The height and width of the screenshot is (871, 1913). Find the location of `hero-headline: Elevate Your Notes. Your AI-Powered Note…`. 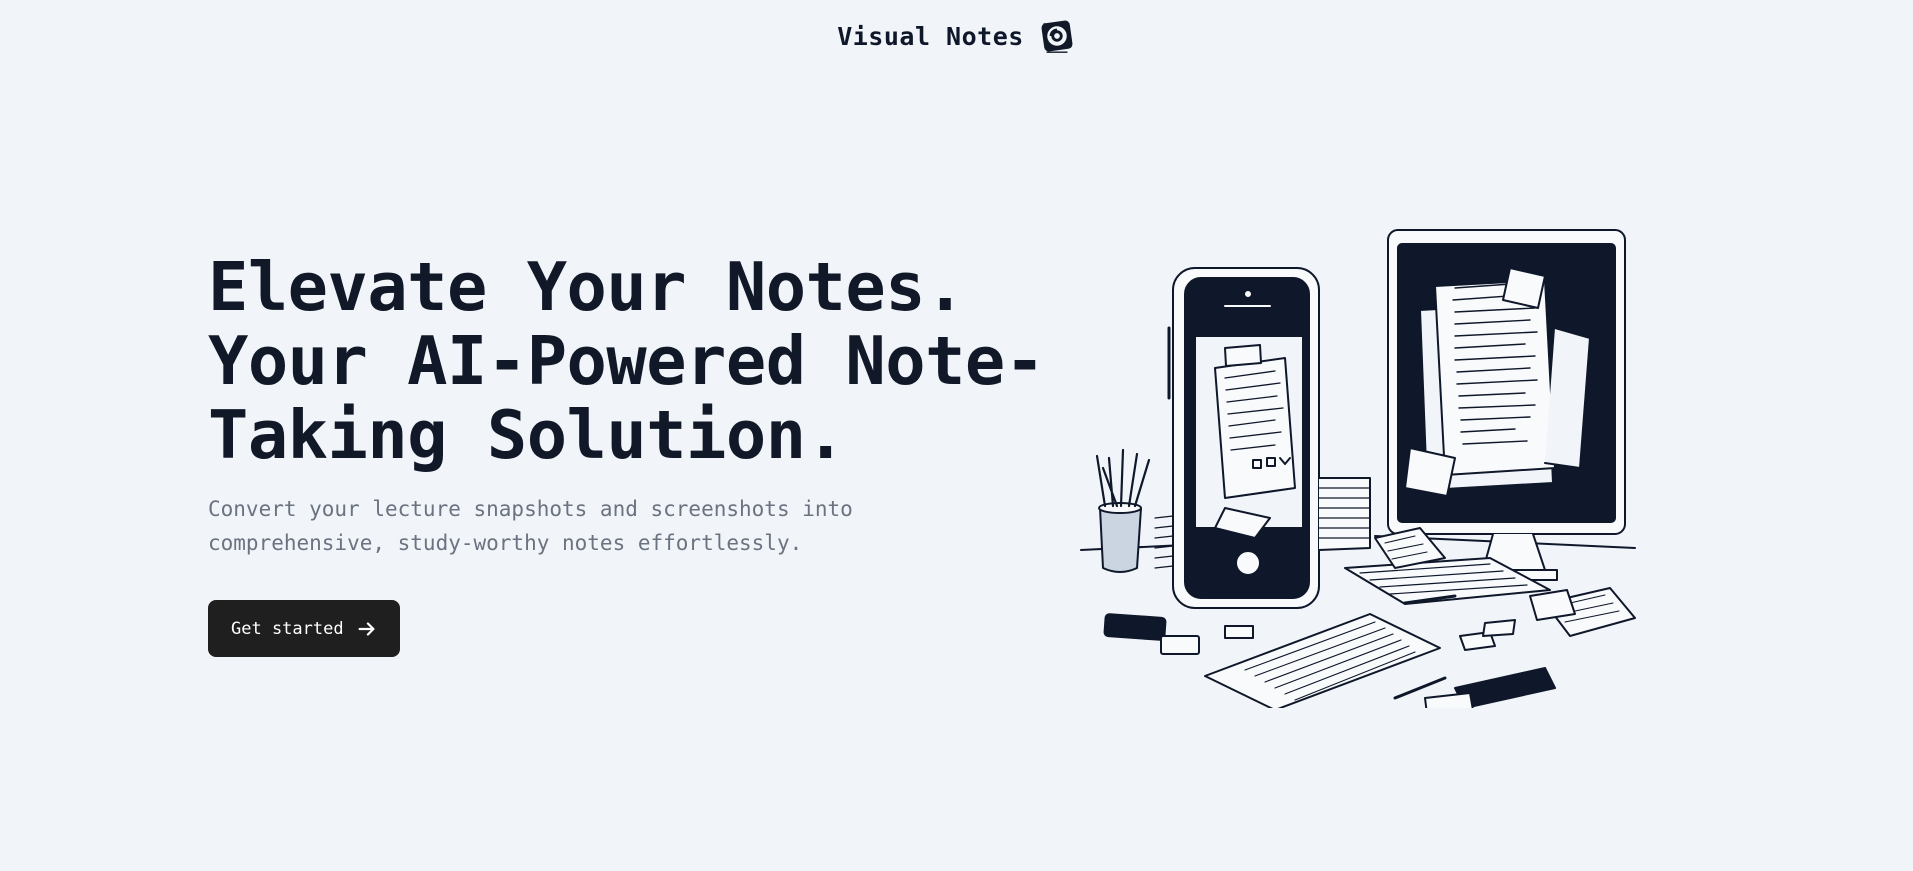

hero-headline: Elevate Your Notes. Your AI-Powered Note… is located at coordinates (626, 361).